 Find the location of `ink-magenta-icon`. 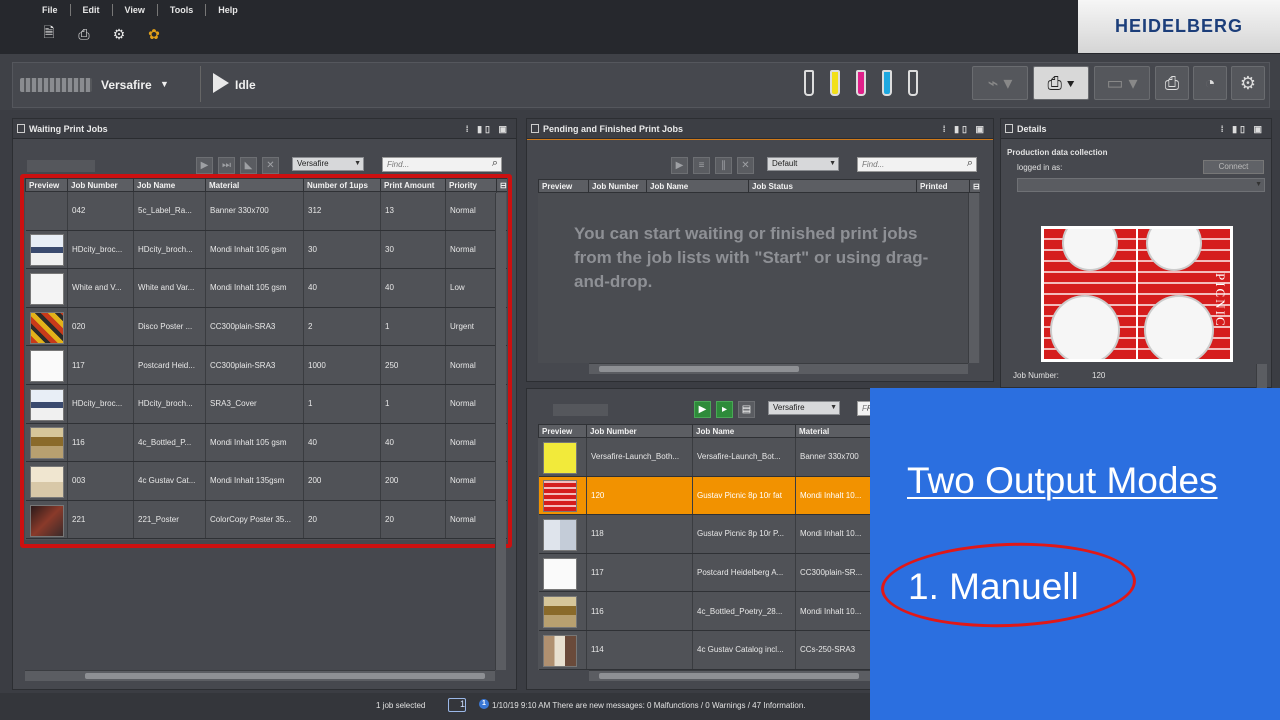

ink-magenta-icon is located at coordinates (861, 83).